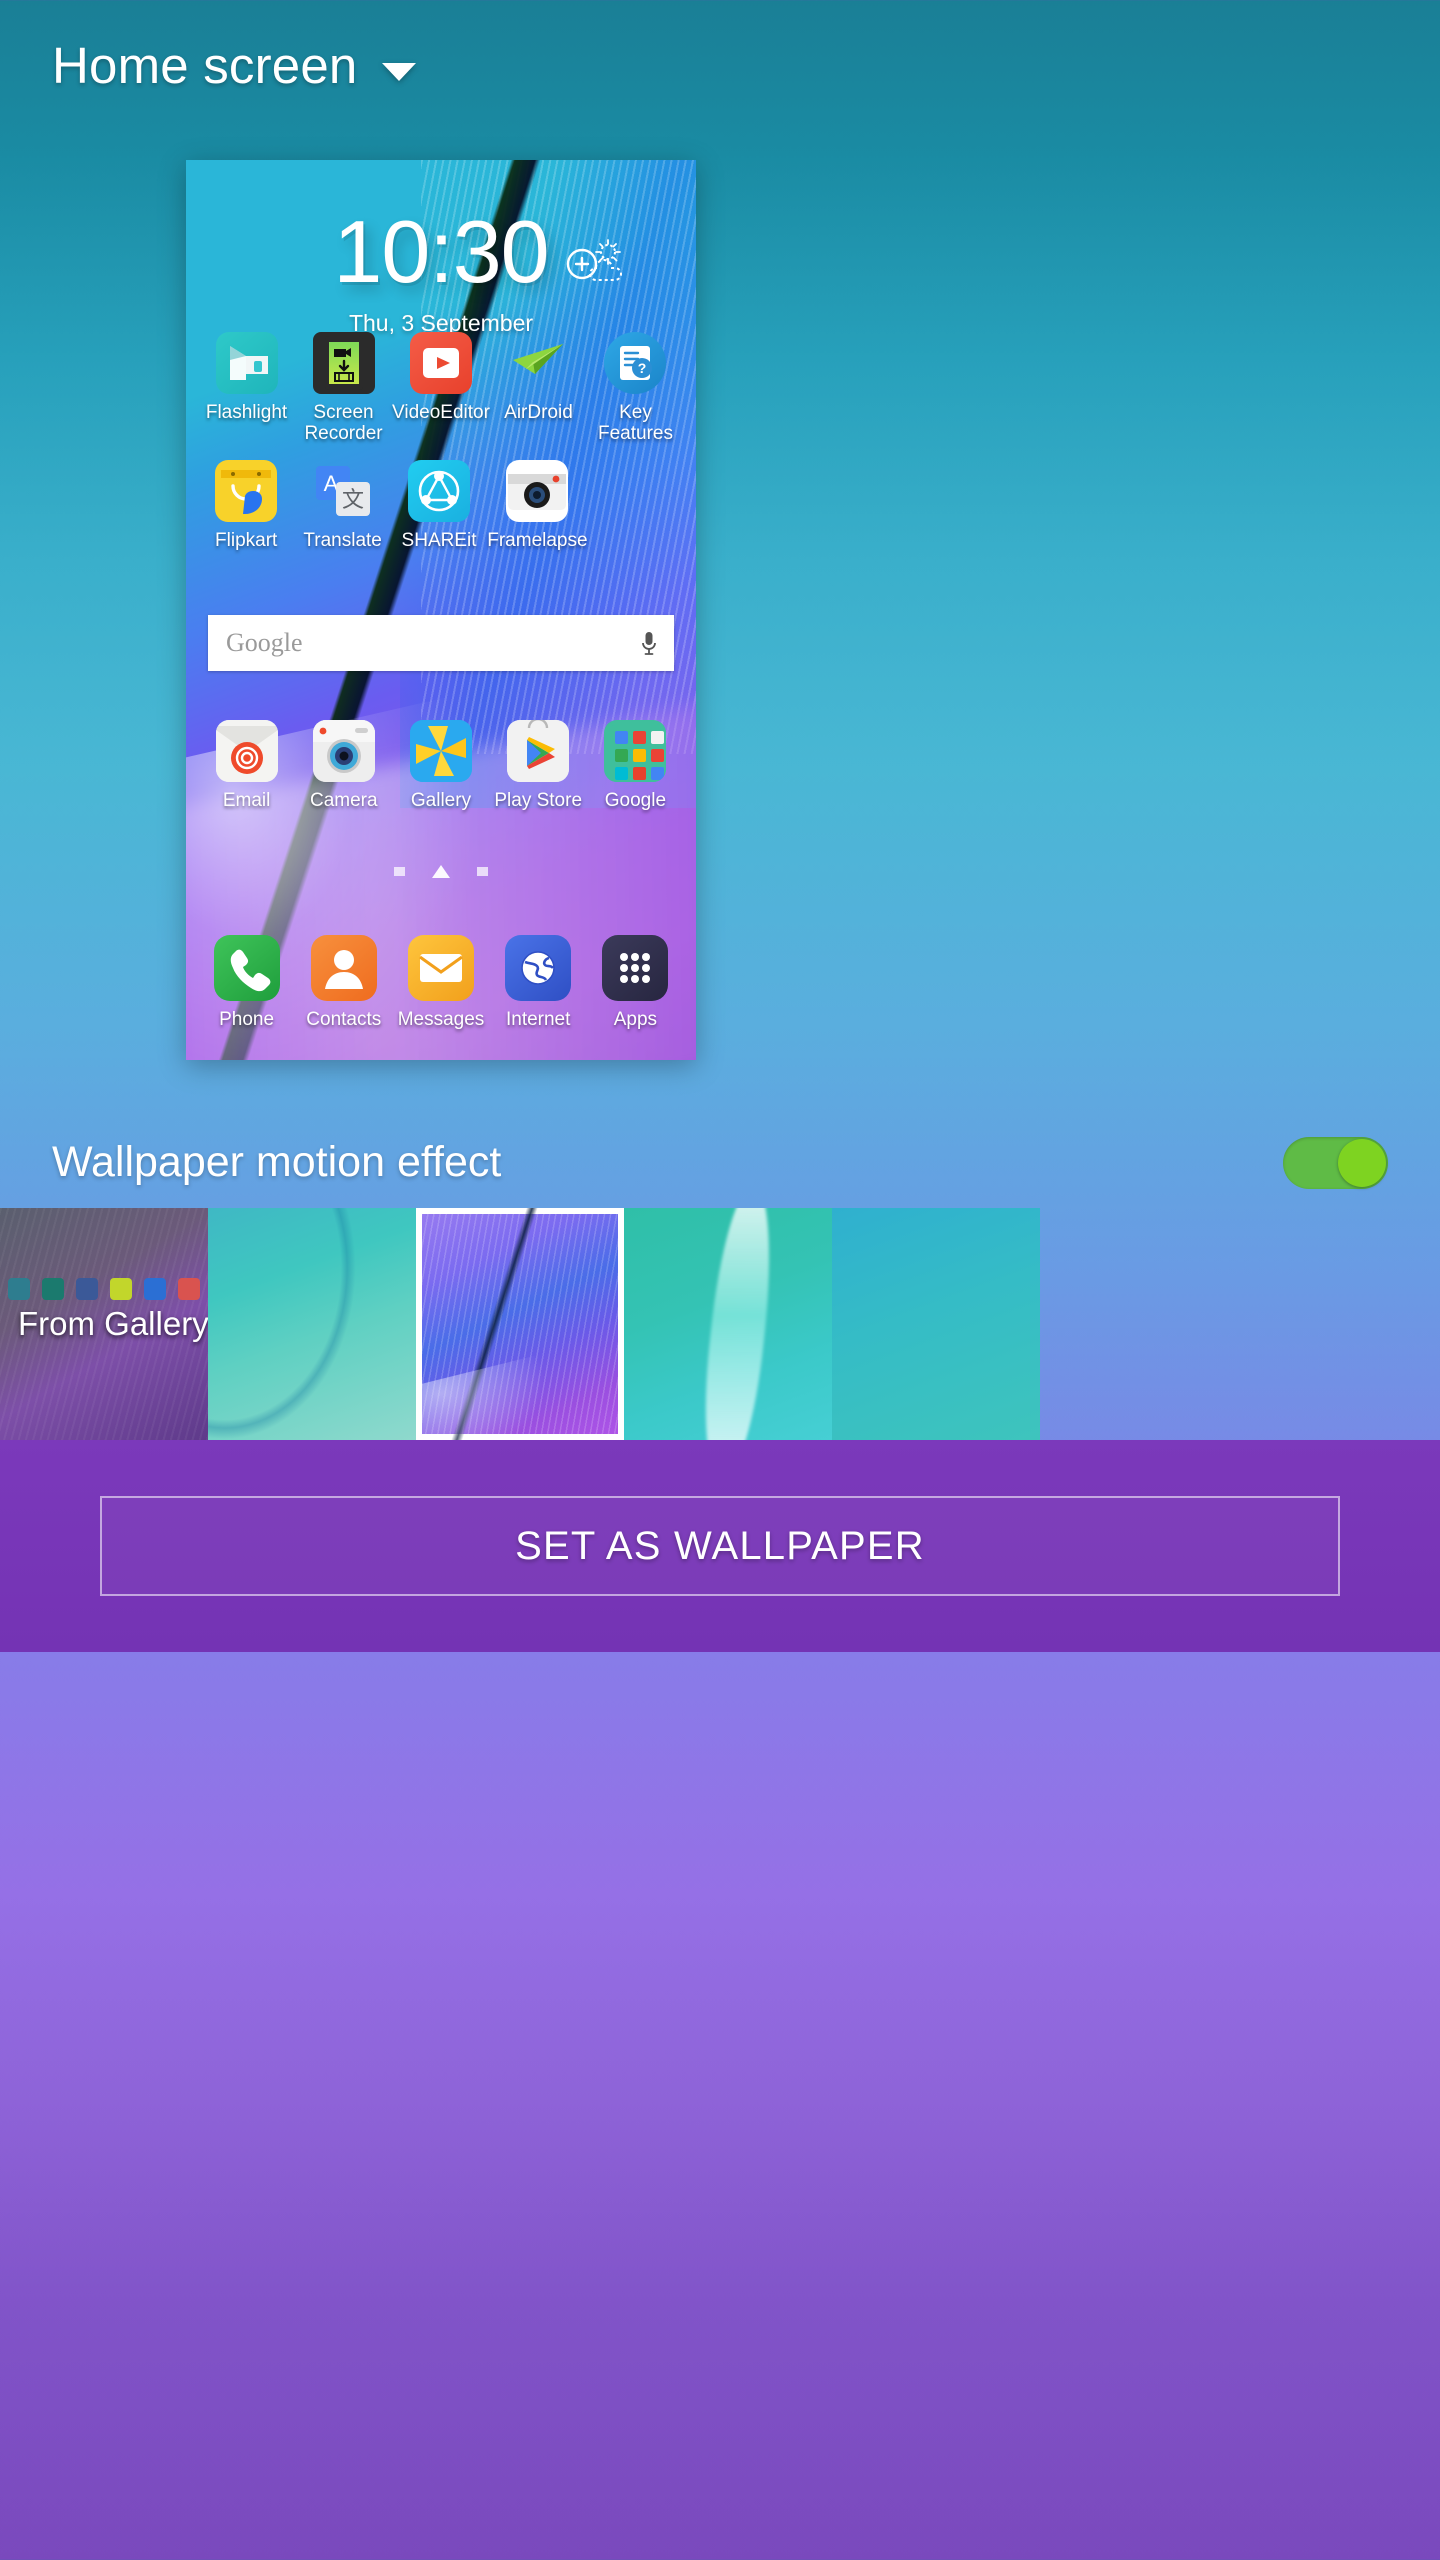 The image size is (1440, 2560). I want to click on app-label: Camera, so click(344, 800).